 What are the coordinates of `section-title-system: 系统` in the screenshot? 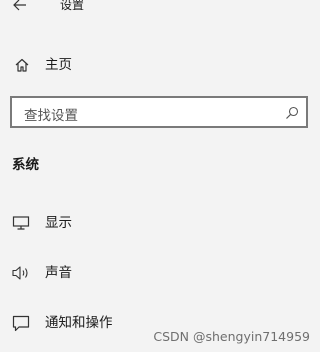 It's located at (25, 165).